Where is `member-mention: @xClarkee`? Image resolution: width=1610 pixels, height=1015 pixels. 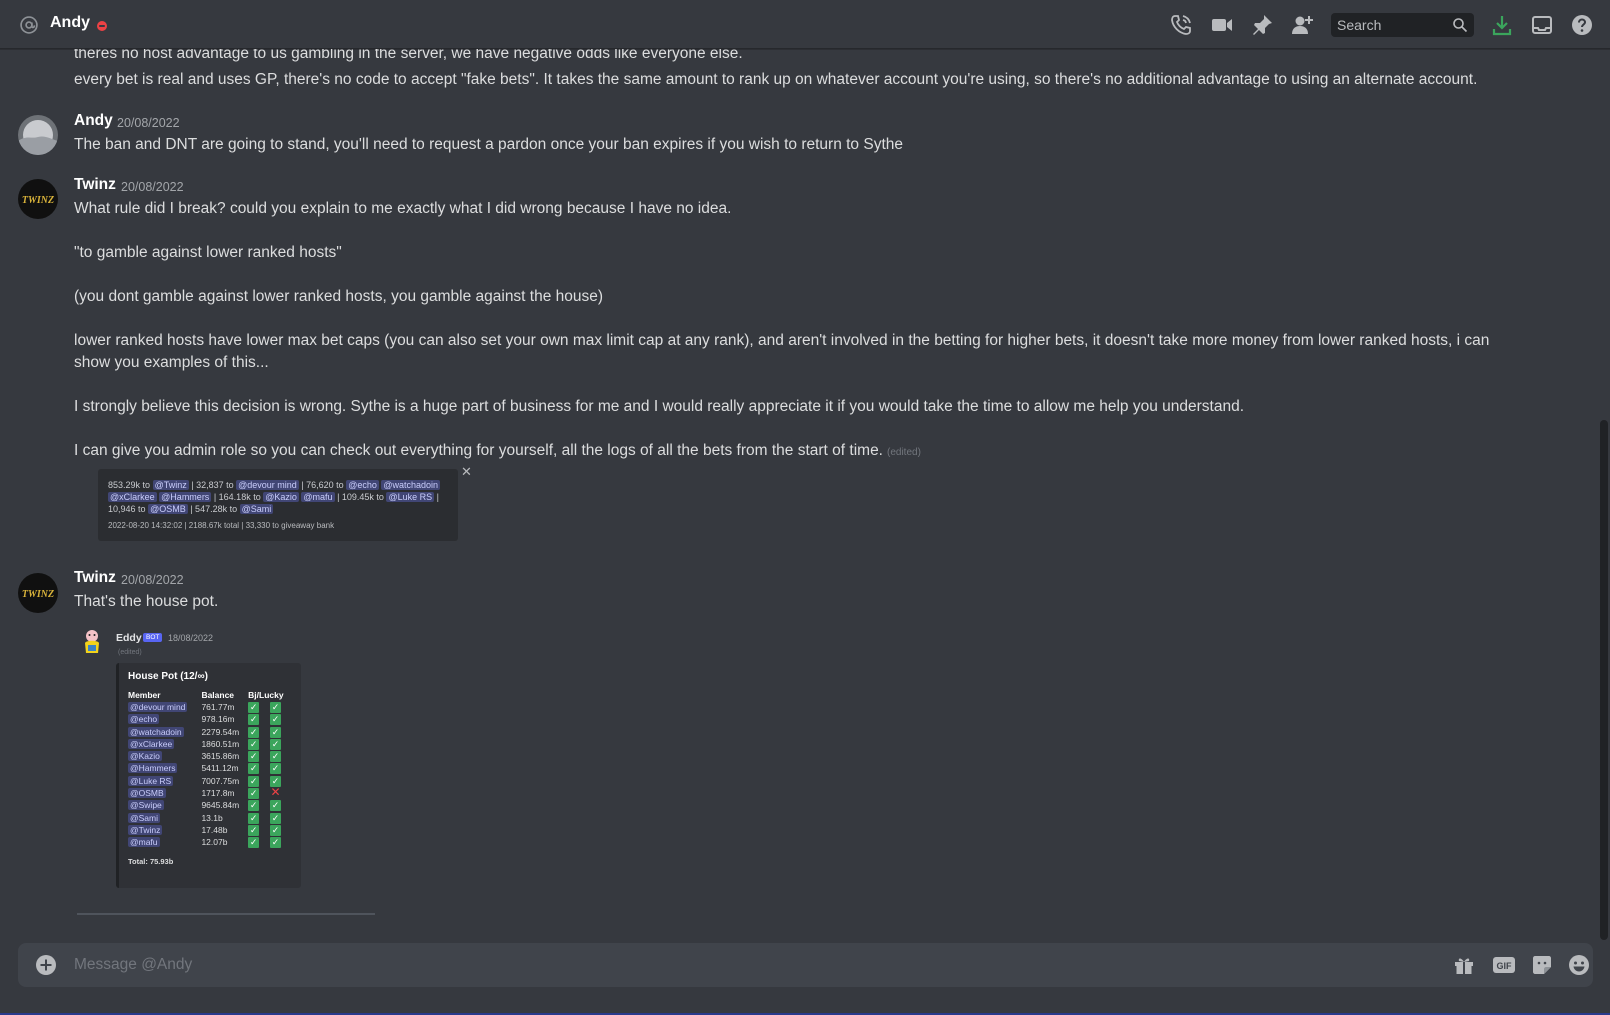 member-mention: @xClarkee is located at coordinates (151, 743).